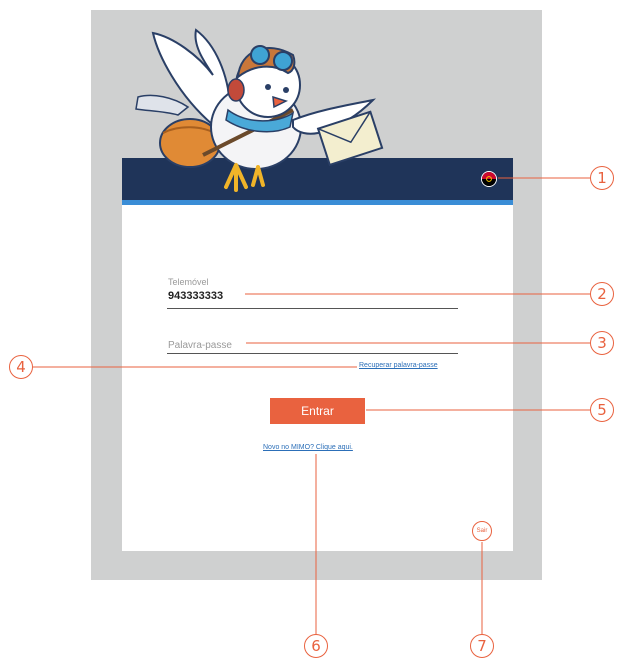 This screenshot has height=660, width=621. What do you see at coordinates (308, 447) in the screenshot?
I see `signup-link: Novo no MIMO? Clique aqui.` at bounding box center [308, 447].